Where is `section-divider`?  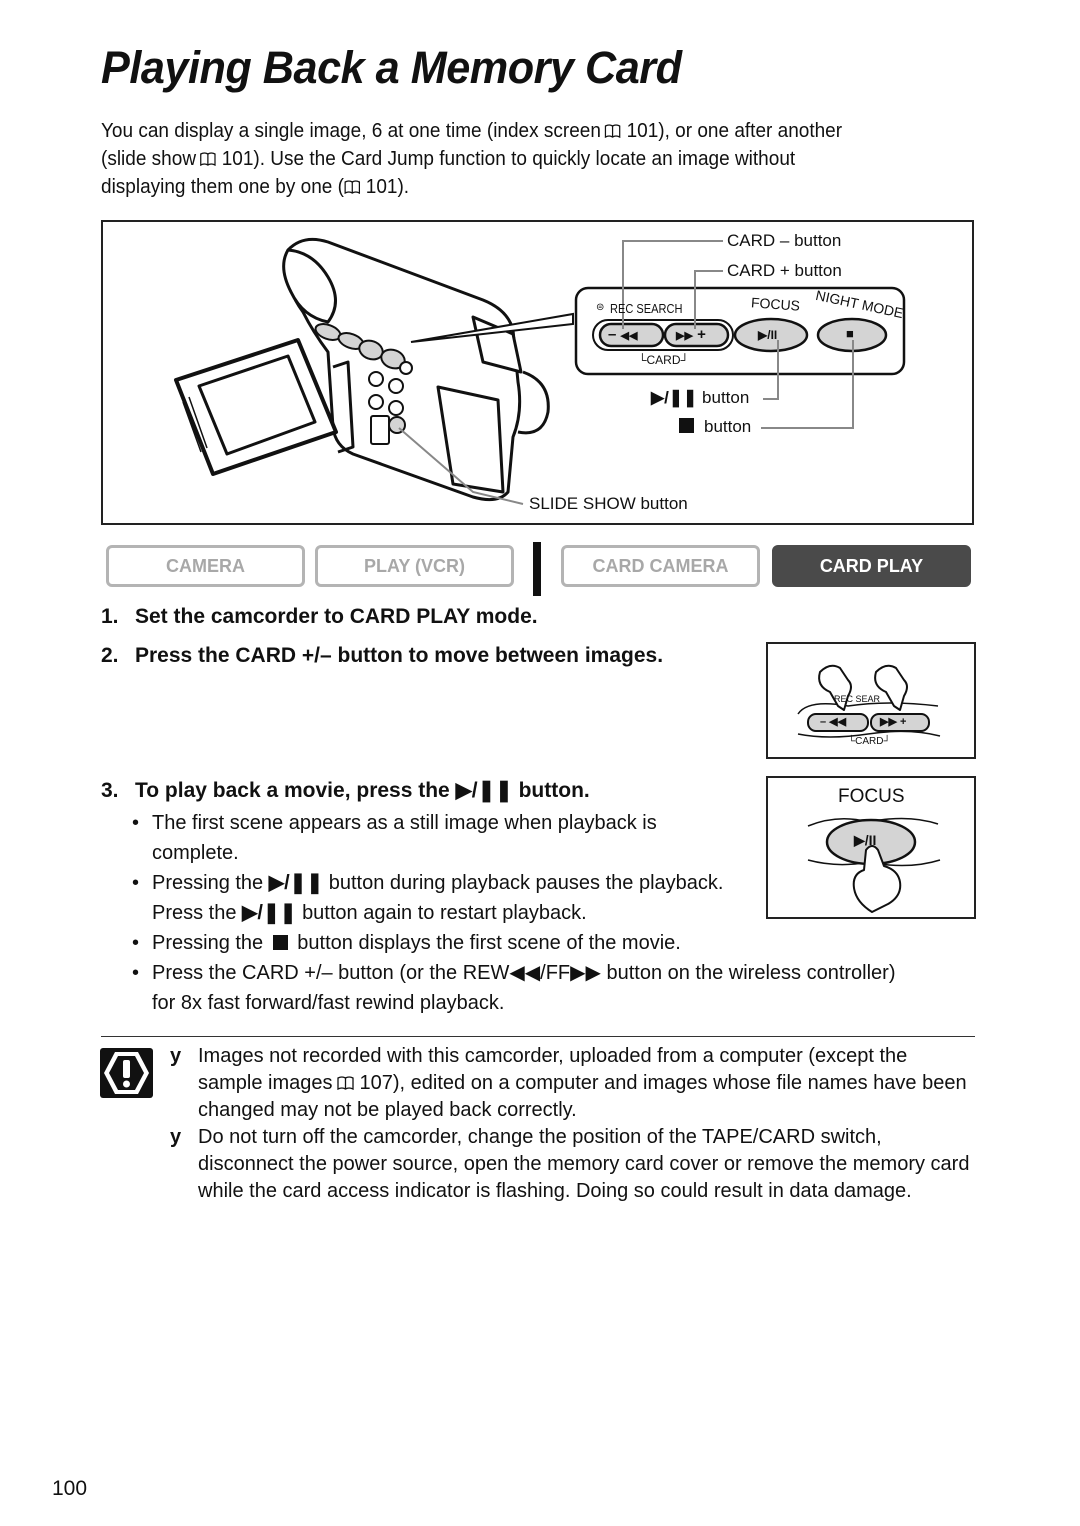 section-divider is located at coordinates (538, 1036).